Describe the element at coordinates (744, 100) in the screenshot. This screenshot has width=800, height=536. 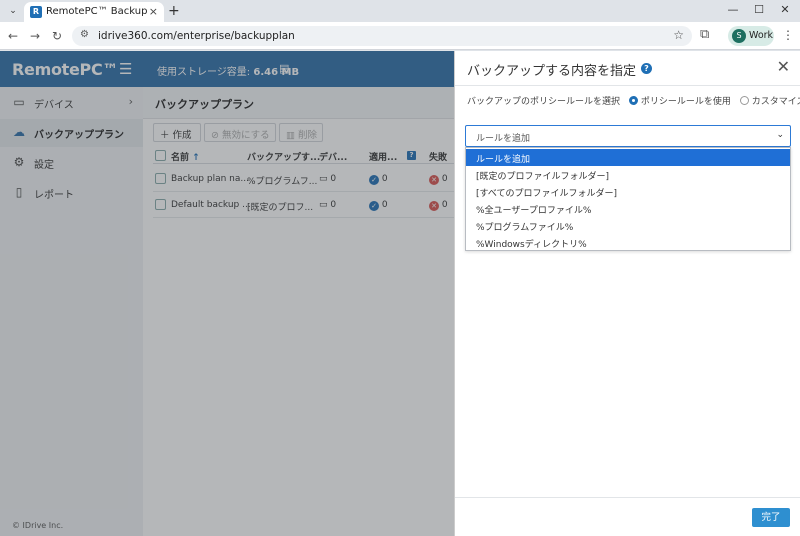
I see `custom-radio` at that location.